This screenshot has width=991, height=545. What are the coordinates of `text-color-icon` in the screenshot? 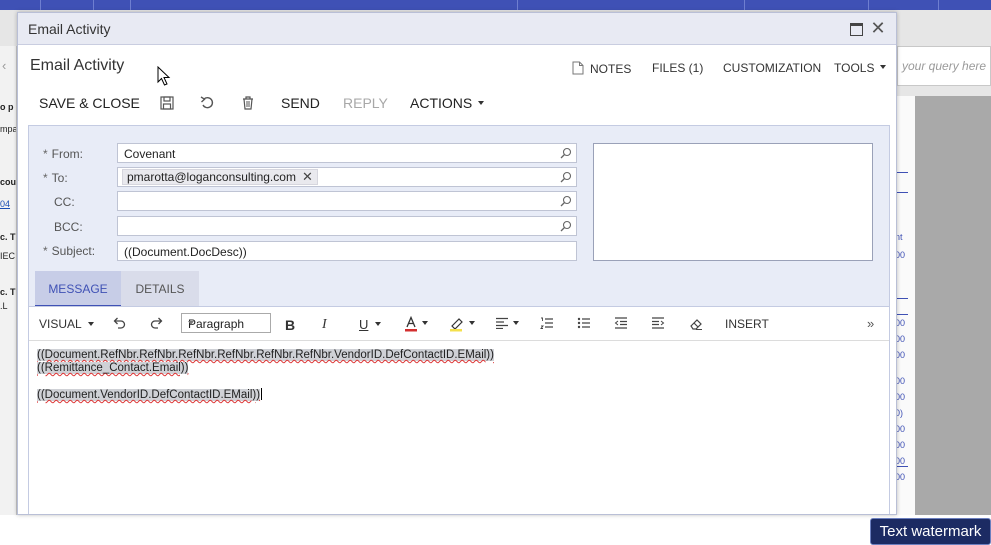 It's located at (416, 325).